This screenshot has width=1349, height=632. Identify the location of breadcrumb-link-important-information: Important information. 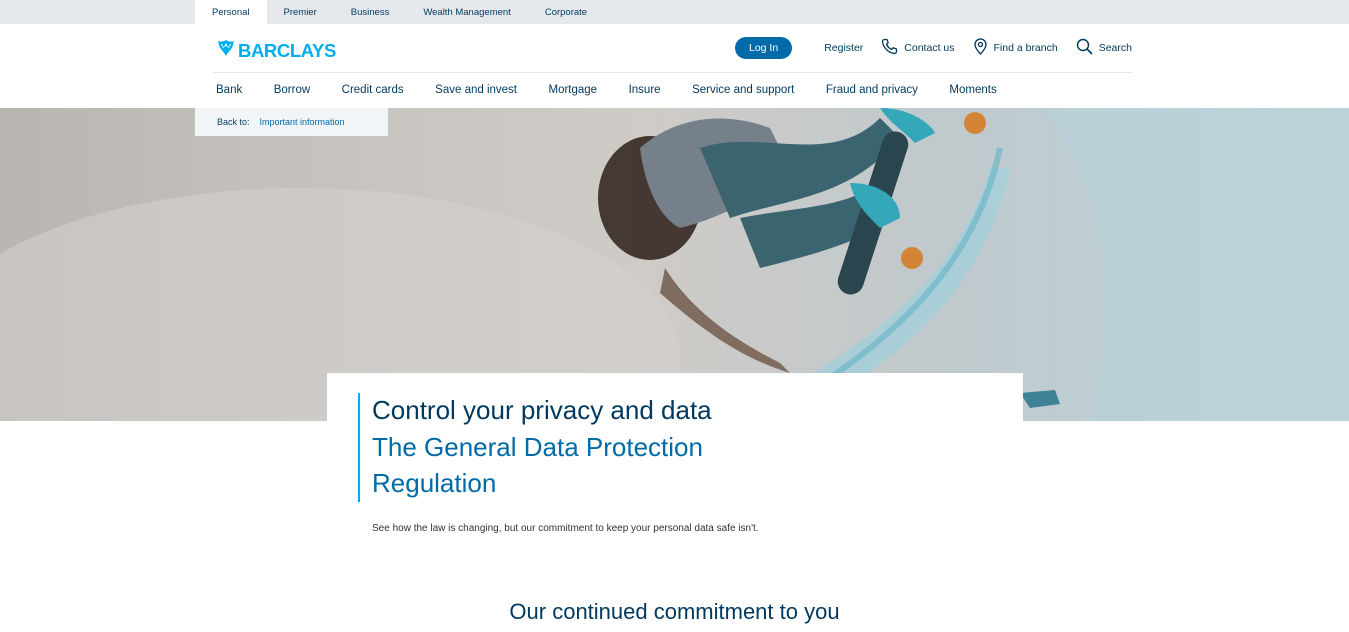
(302, 122).